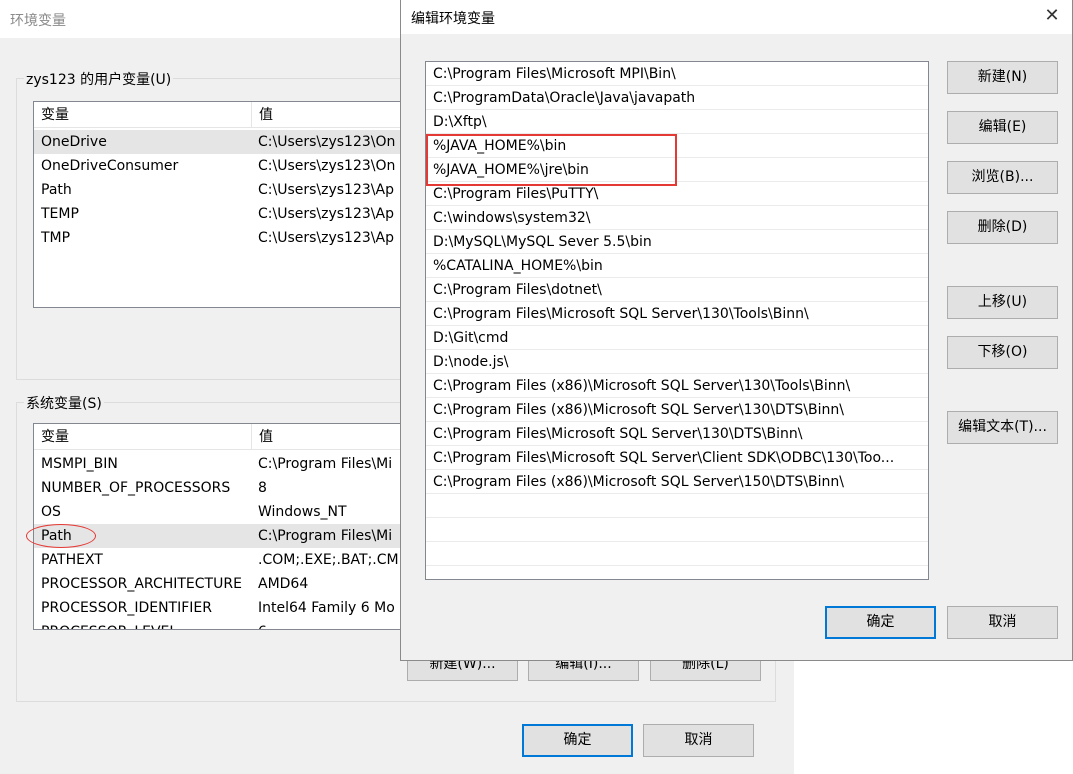  I want to click on system-var-row: MSMPI_BIN C:\Program Files\Mi, so click(218, 464).